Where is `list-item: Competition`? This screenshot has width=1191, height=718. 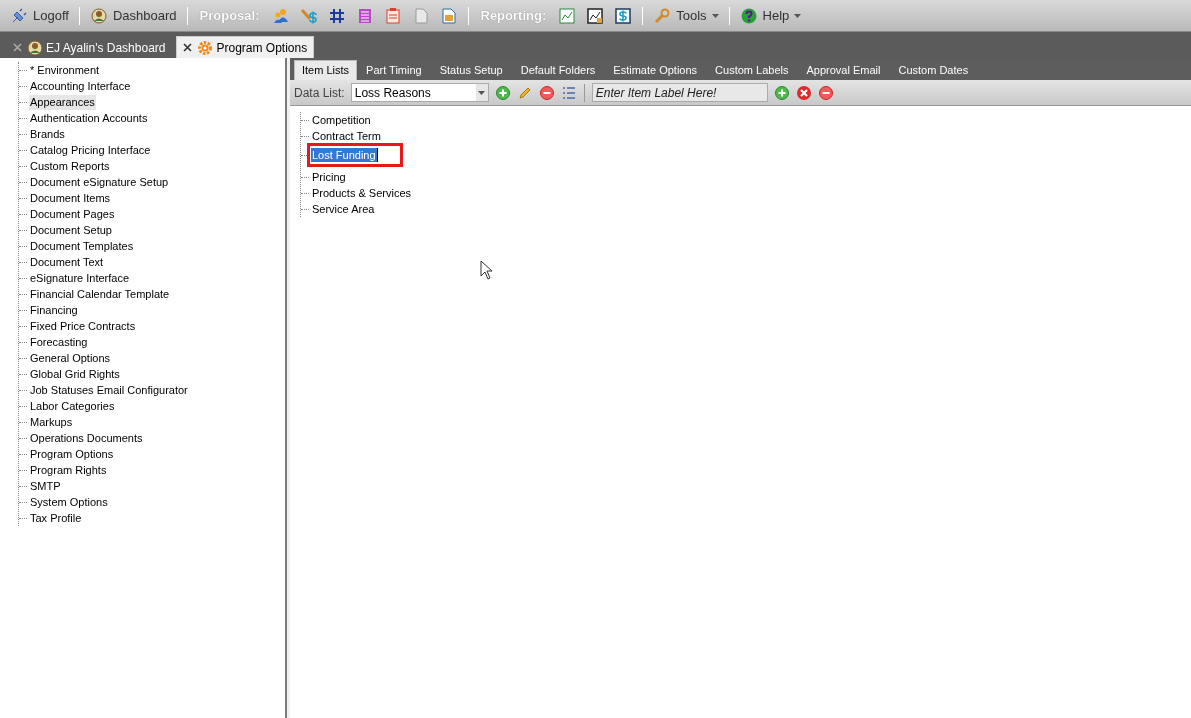
list-item: Competition is located at coordinates (341, 120).